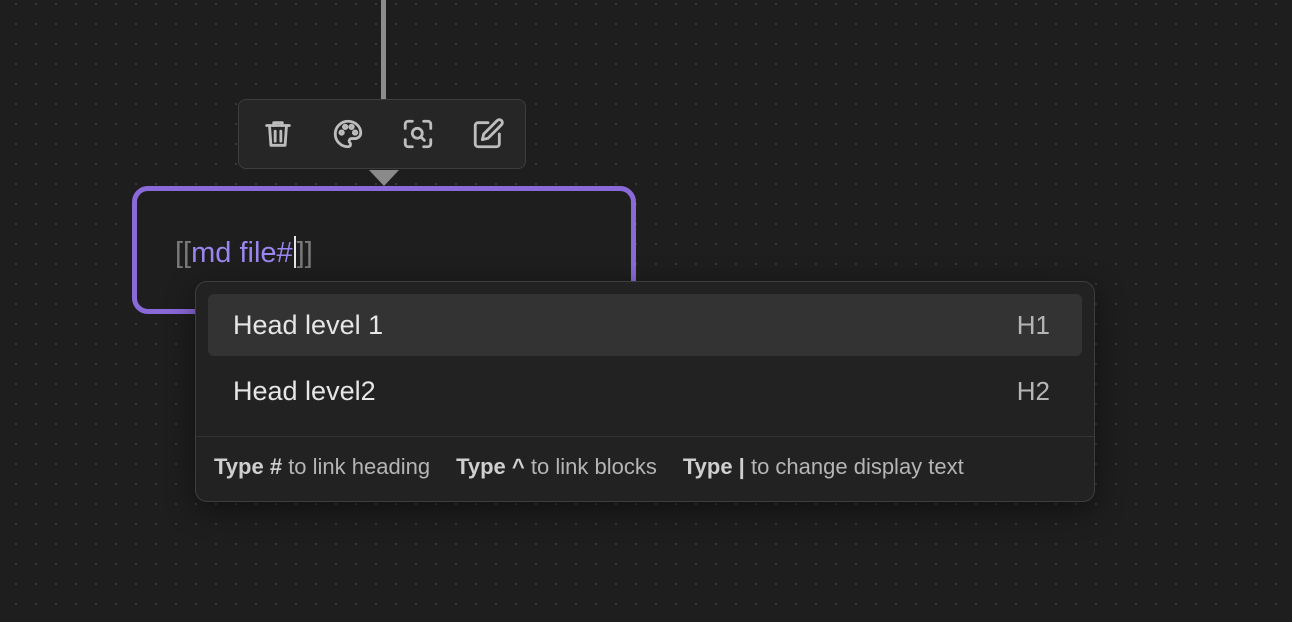  Describe the element at coordinates (645, 325) in the screenshot. I see `suggestion-item-head-level-1: Head level 1 H1` at that location.